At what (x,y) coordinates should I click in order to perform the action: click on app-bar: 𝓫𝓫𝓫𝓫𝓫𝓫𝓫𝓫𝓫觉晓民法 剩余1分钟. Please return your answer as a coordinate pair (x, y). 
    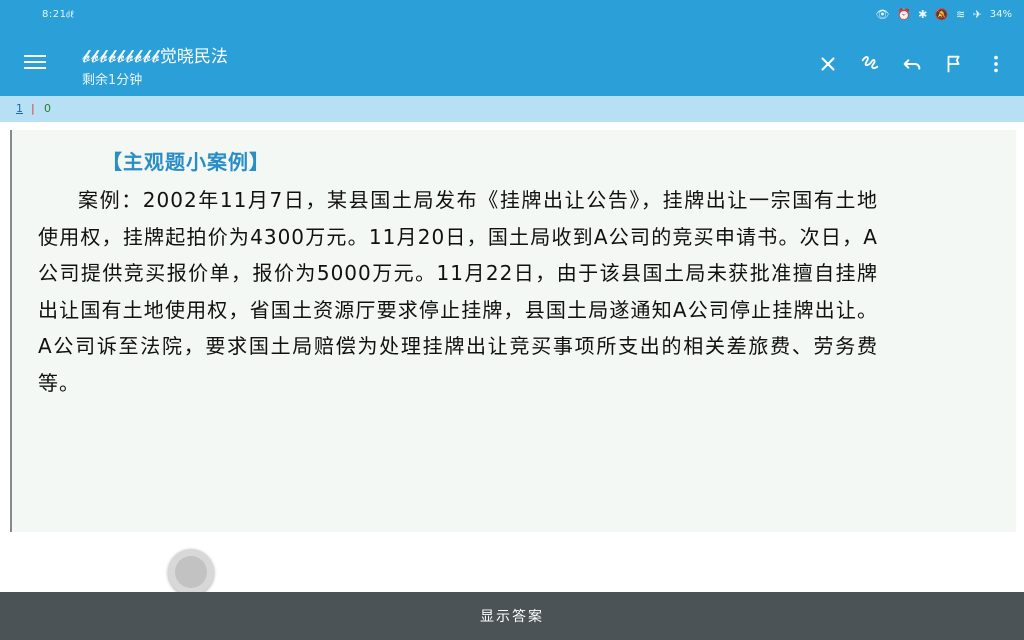
    Looking at the image, I should click on (512, 64).